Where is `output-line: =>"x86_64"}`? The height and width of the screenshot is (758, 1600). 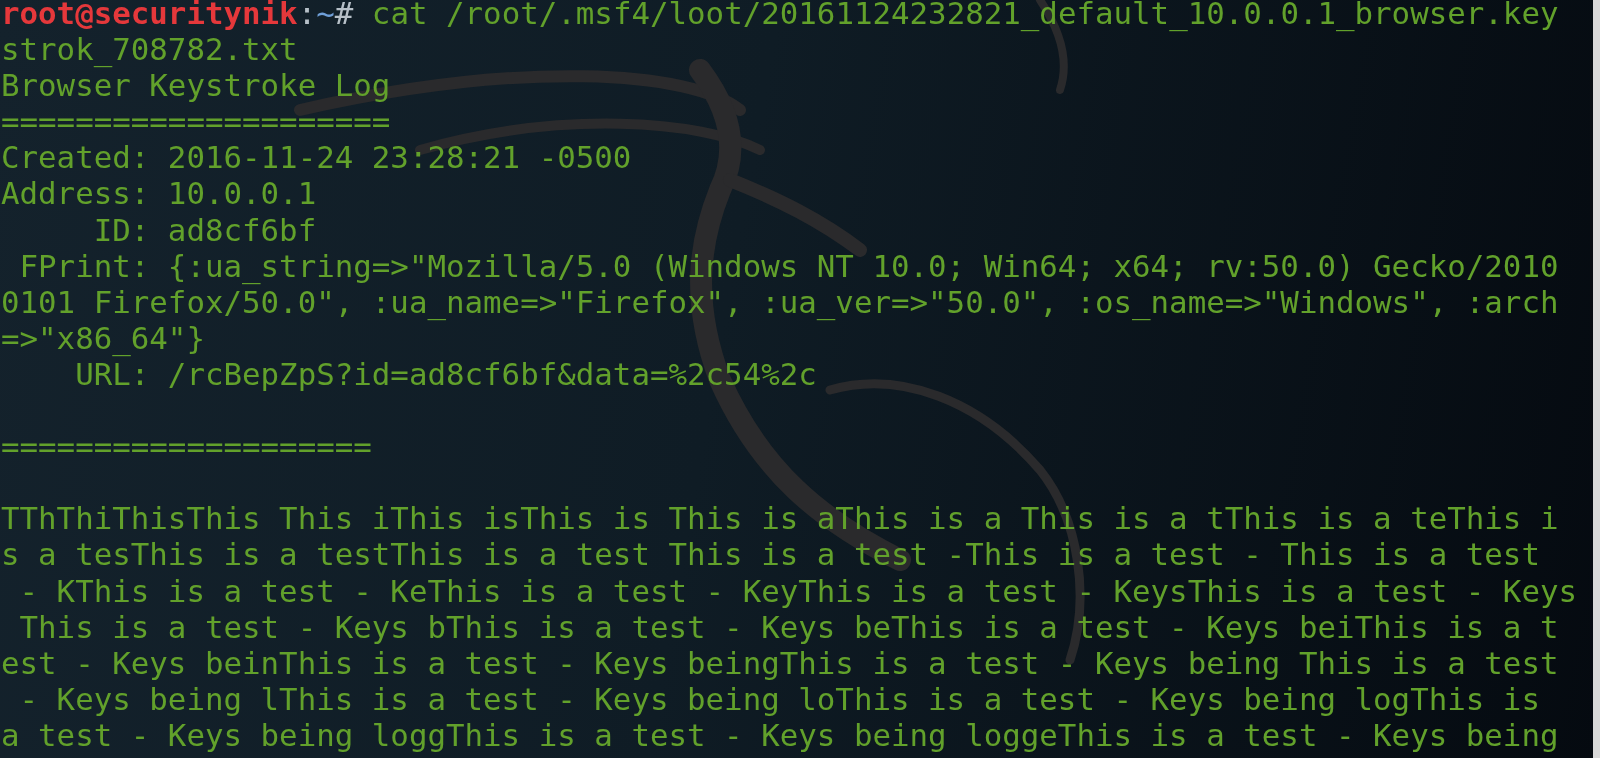
output-line: =>"x86_64"} is located at coordinates (103, 337).